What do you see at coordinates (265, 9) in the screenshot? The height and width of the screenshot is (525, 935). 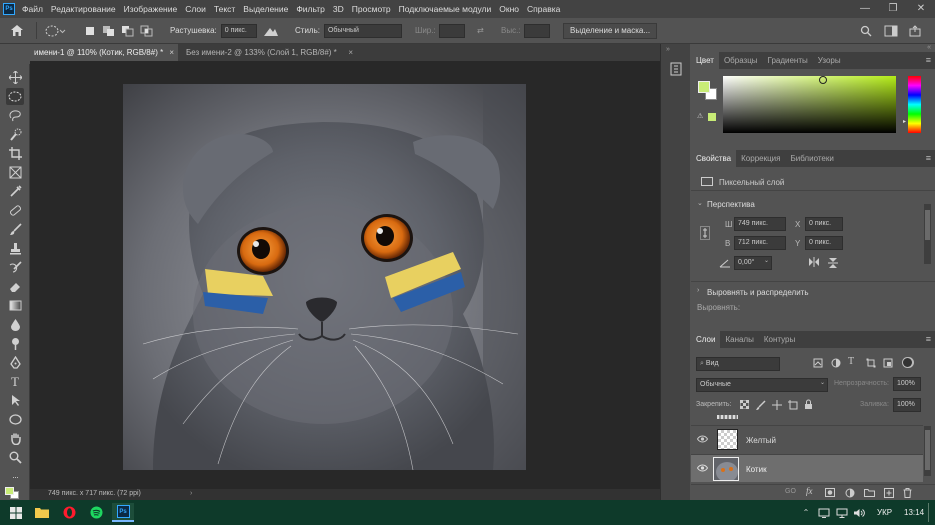 I see `menu-select: Выделение` at bounding box center [265, 9].